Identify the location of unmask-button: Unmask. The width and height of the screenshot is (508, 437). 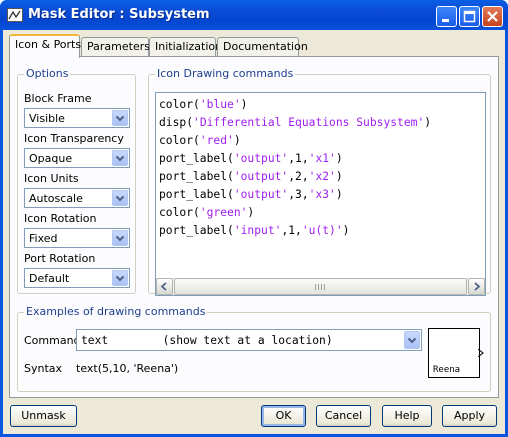
(43, 416).